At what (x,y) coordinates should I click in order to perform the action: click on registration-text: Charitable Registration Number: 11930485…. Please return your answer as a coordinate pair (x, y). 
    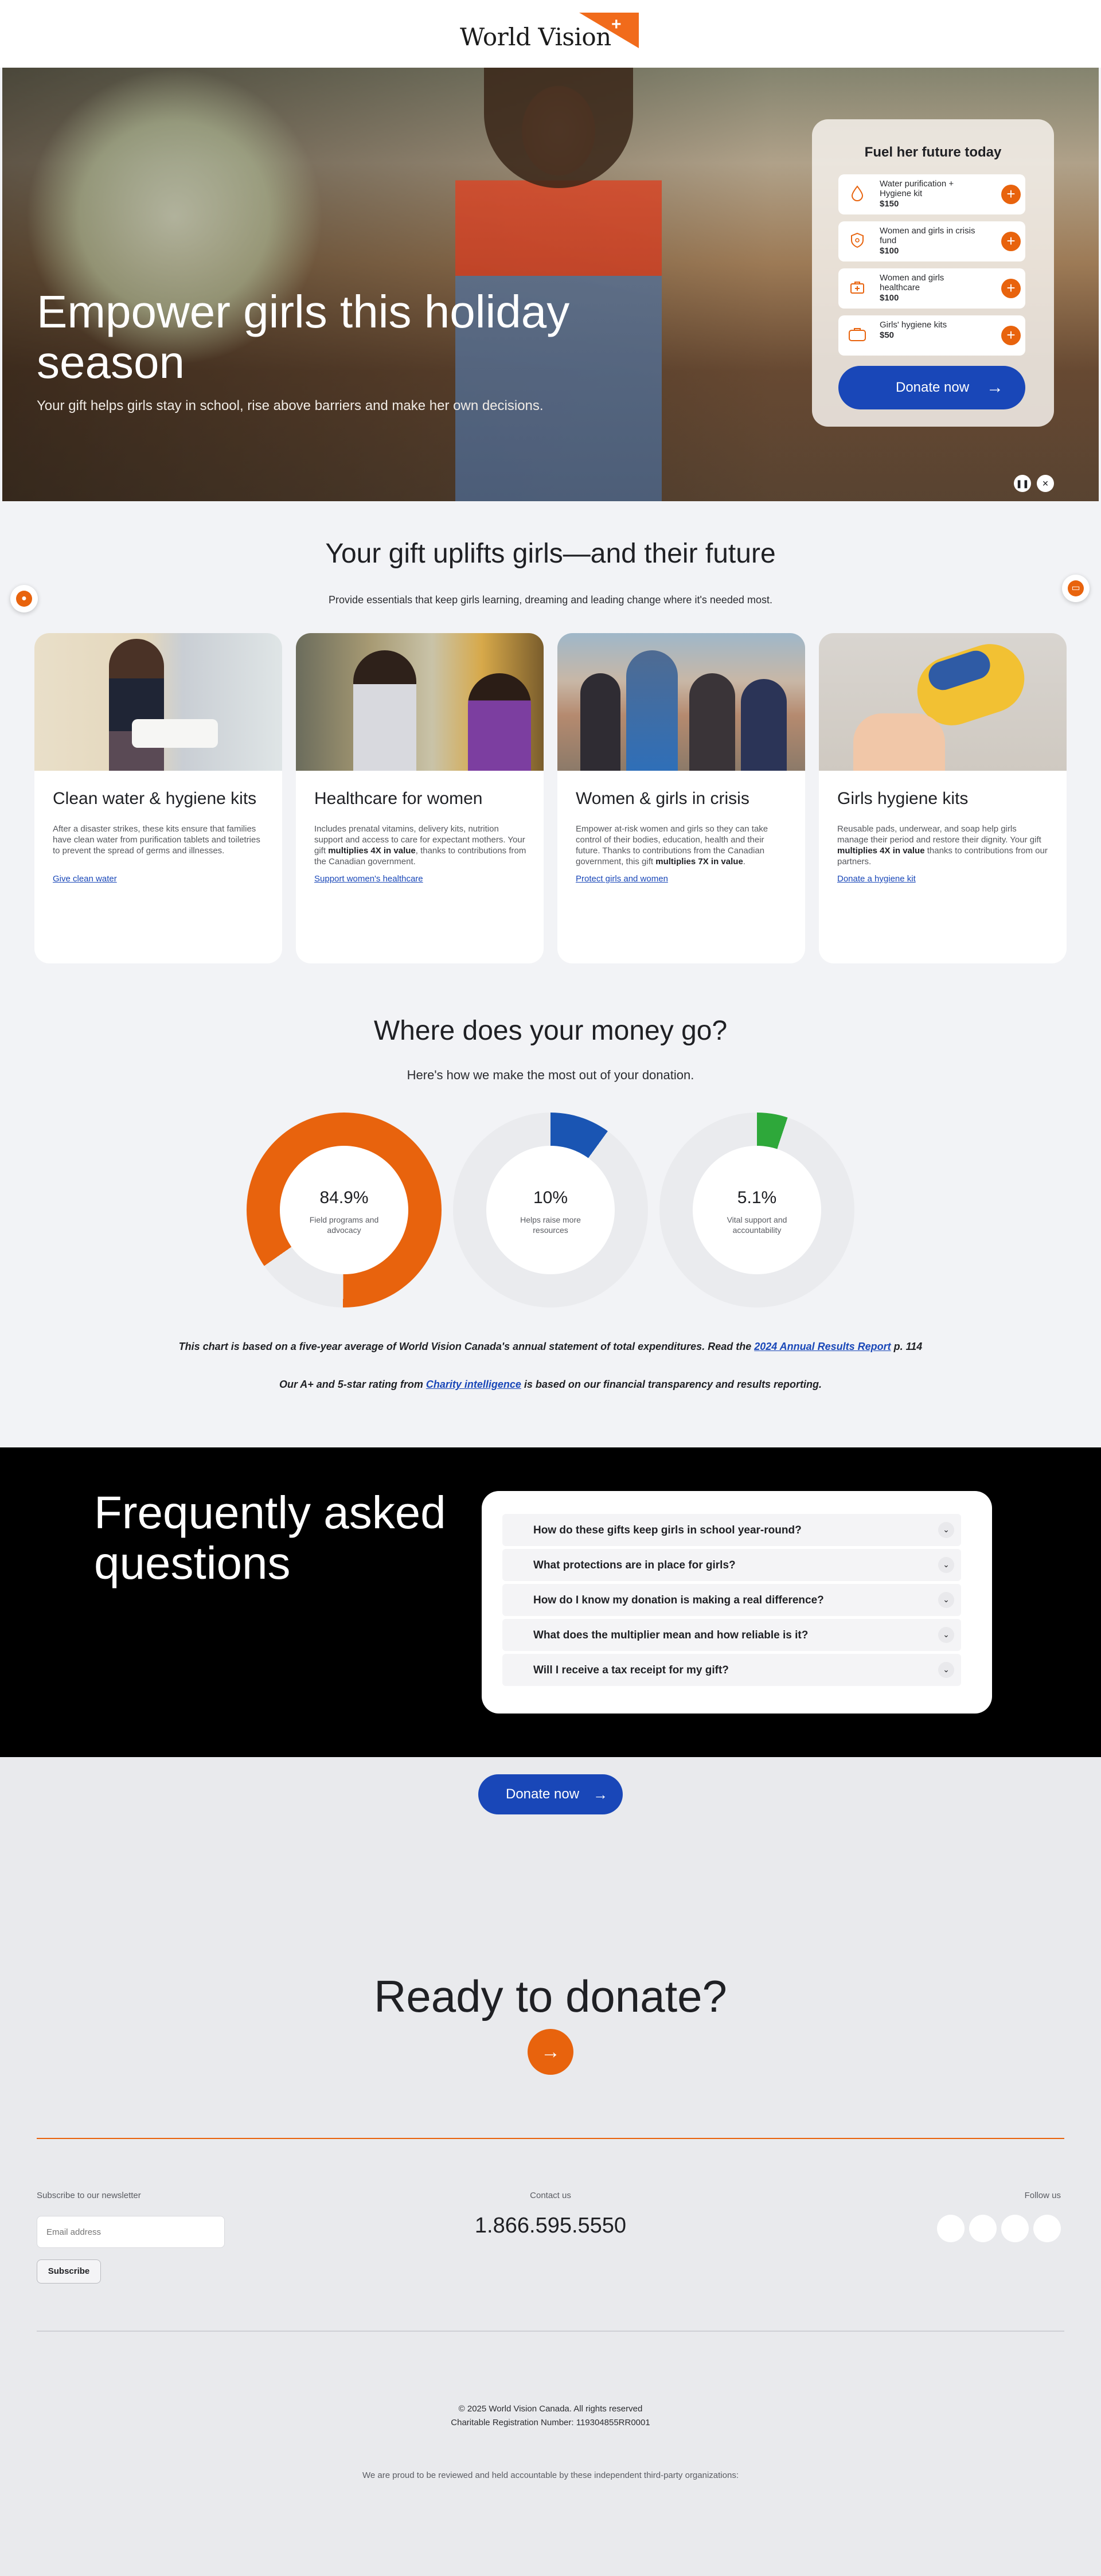
    Looking at the image, I should click on (550, 2422).